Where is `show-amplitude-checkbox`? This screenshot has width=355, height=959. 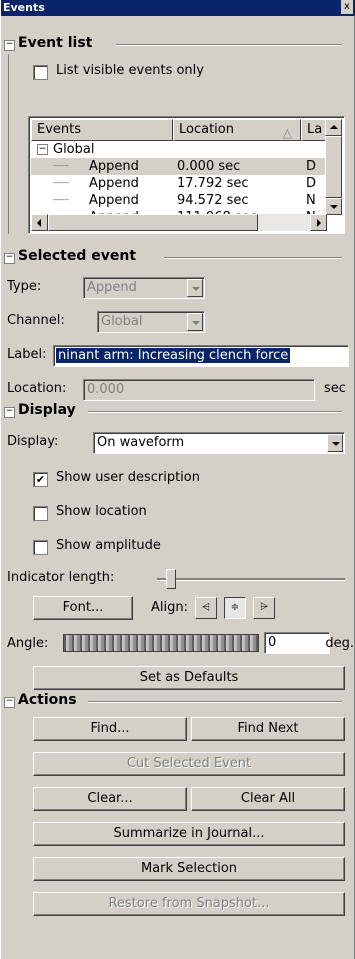 show-amplitude-checkbox is located at coordinates (40, 547).